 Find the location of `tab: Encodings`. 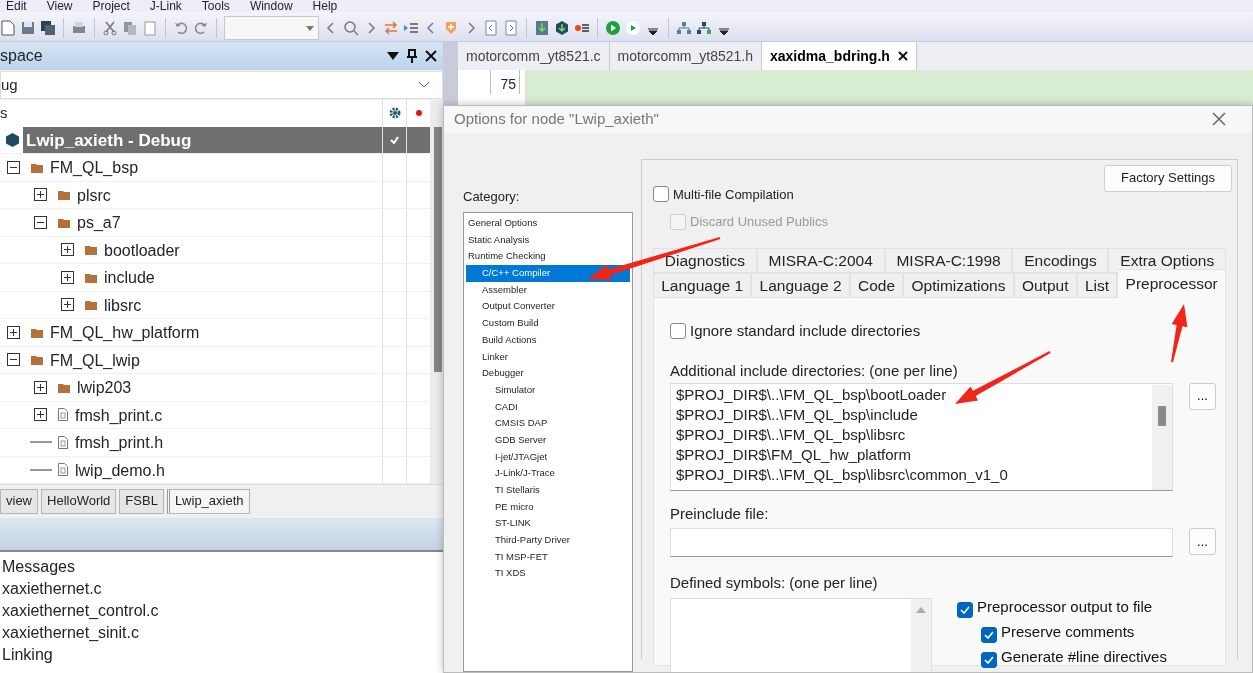

tab: Encodings is located at coordinates (1060, 260).